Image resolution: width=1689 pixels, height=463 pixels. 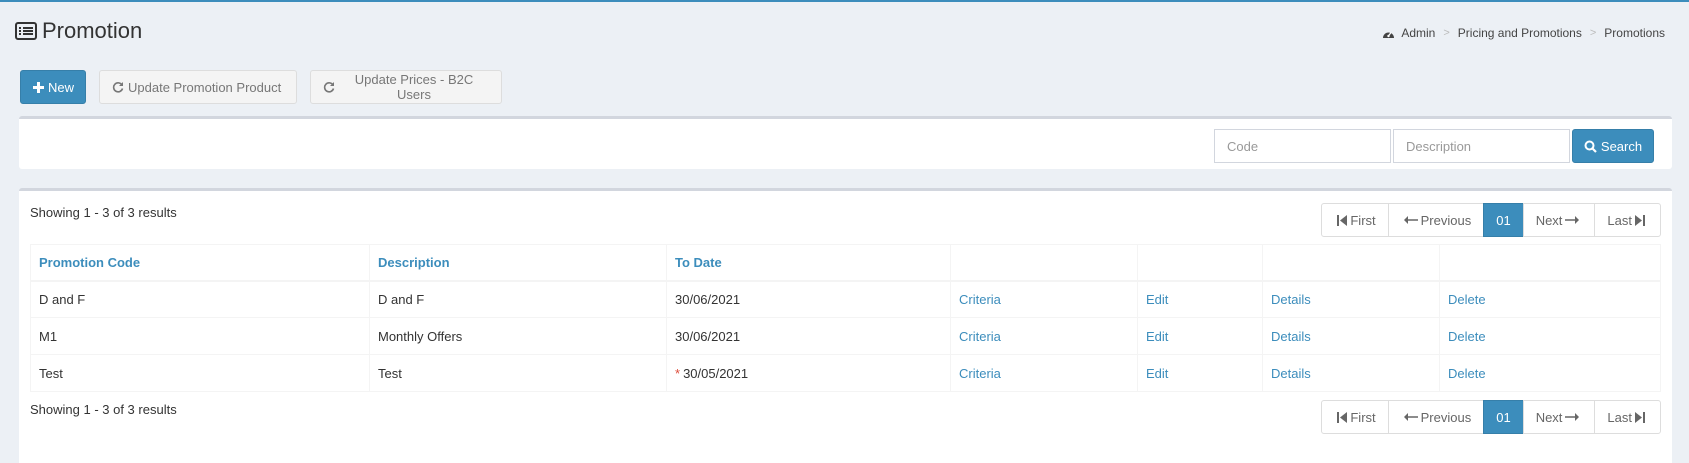 What do you see at coordinates (518, 299) in the screenshot?
I see `cell-description: D and F` at bounding box center [518, 299].